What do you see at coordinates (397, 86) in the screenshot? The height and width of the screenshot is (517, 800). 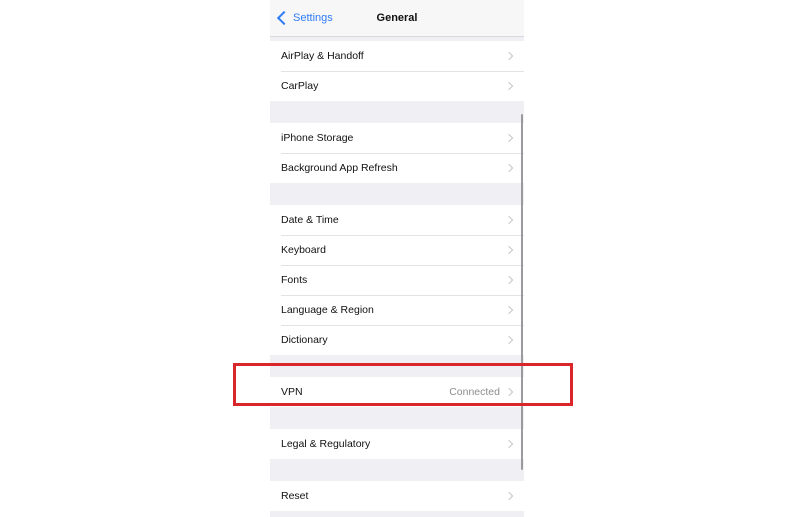 I see `row-carplay: CarPlay` at bounding box center [397, 86].